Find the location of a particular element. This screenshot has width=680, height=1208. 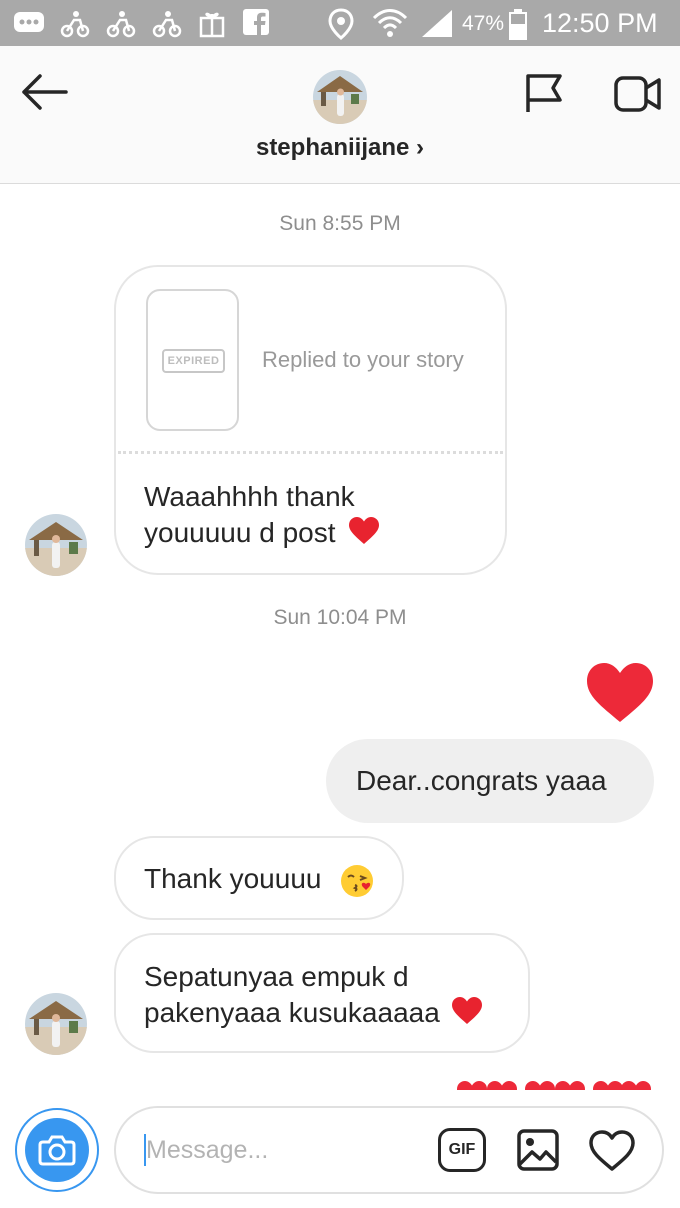

received-message: Thank youuuu is located at coordinates (259, 878).